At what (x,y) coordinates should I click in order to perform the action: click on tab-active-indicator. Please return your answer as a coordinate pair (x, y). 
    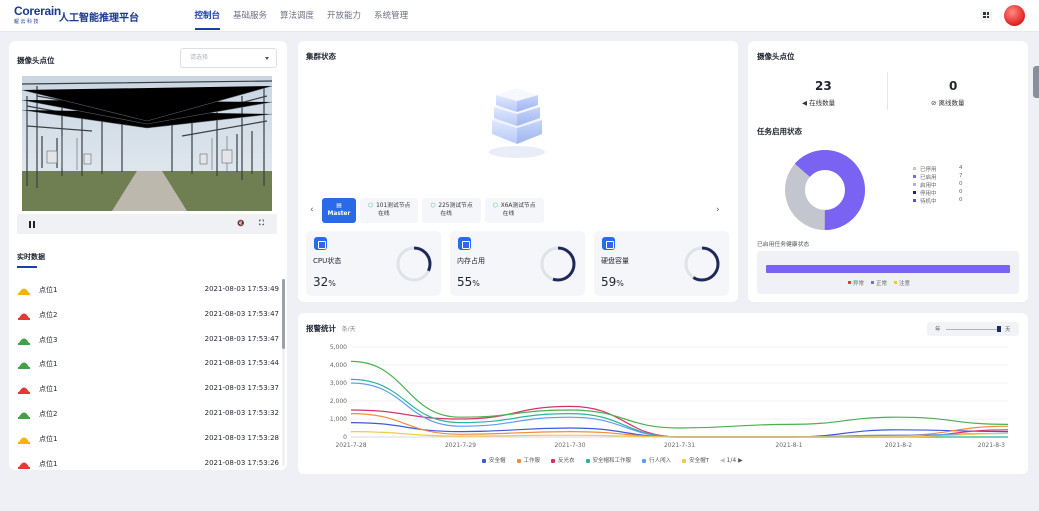
    Looking at the image, I should click on (27, 267).